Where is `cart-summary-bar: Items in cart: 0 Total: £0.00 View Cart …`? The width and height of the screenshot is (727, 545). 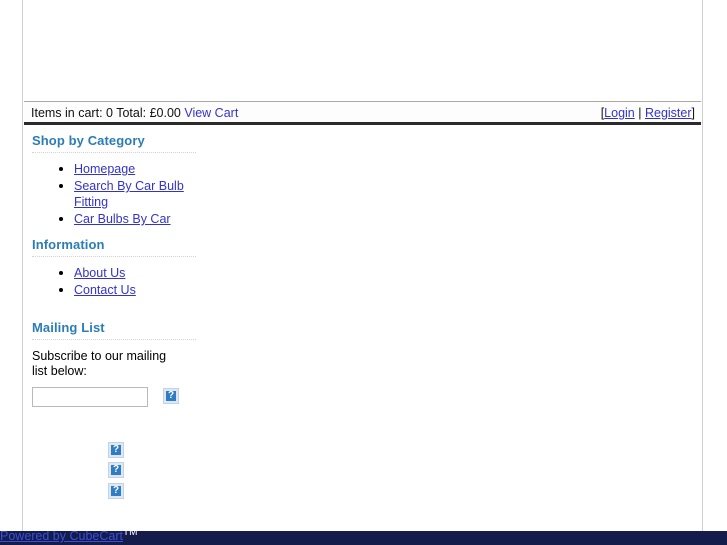
cart-summary-bar: Items in cart: 0 Total: £0.00 View Cart … is located at coordinates (362, 113).